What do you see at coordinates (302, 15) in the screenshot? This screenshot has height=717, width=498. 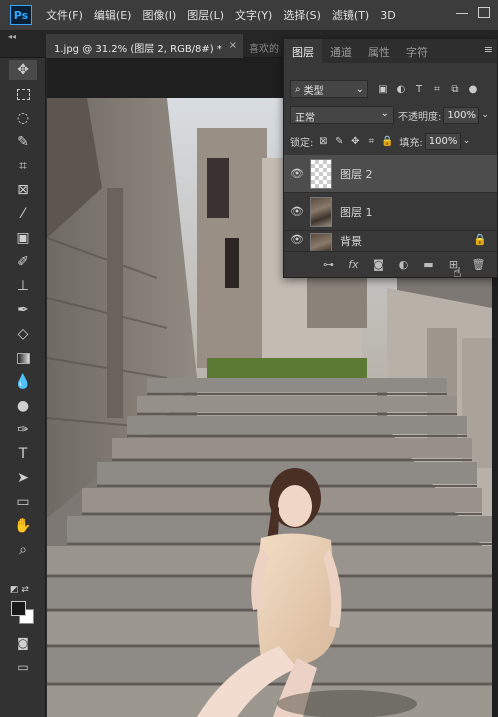 I see `menu-select: 选择(S)` at bounding box center [302, 15].